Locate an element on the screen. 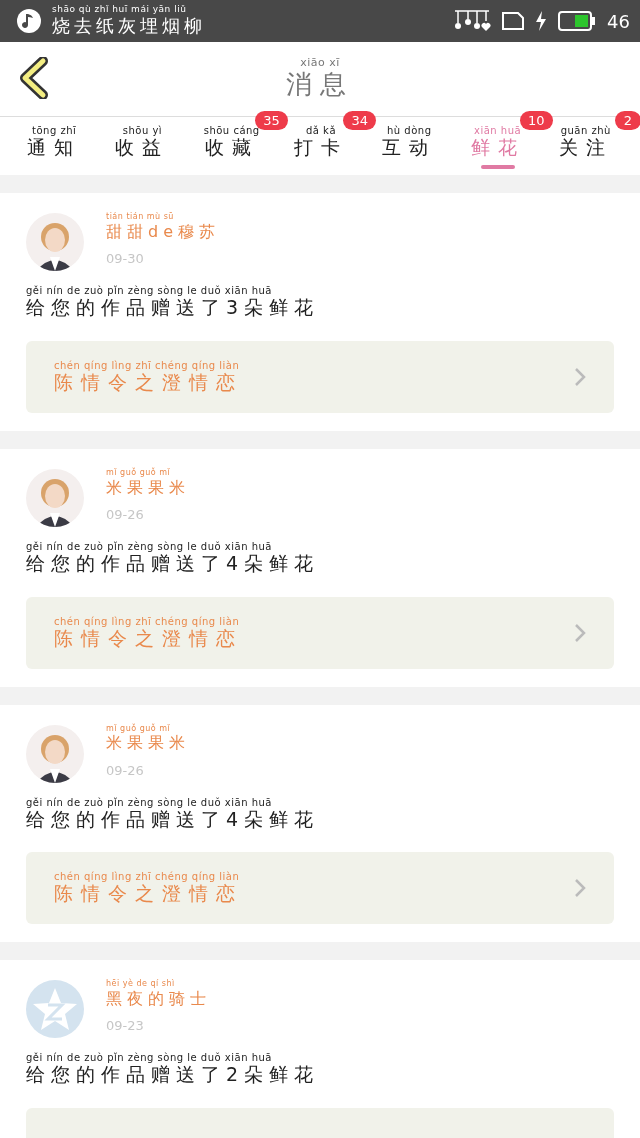  date-text: 09-30 is located at coordinates (125, 258).